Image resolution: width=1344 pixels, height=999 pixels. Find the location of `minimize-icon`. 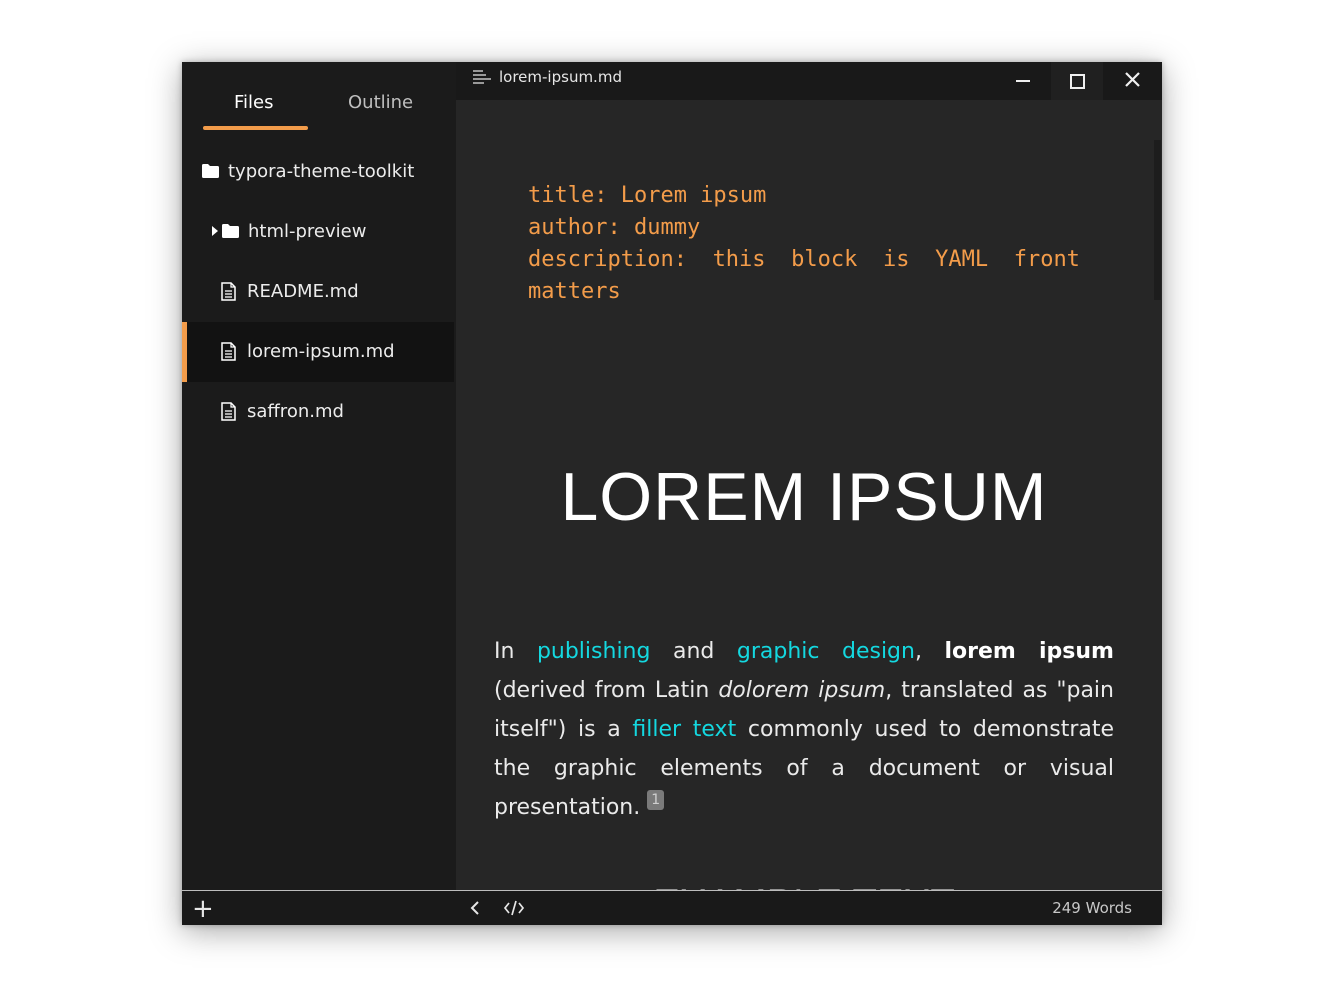

minimize-icon is located at coordinates (1023, 81).